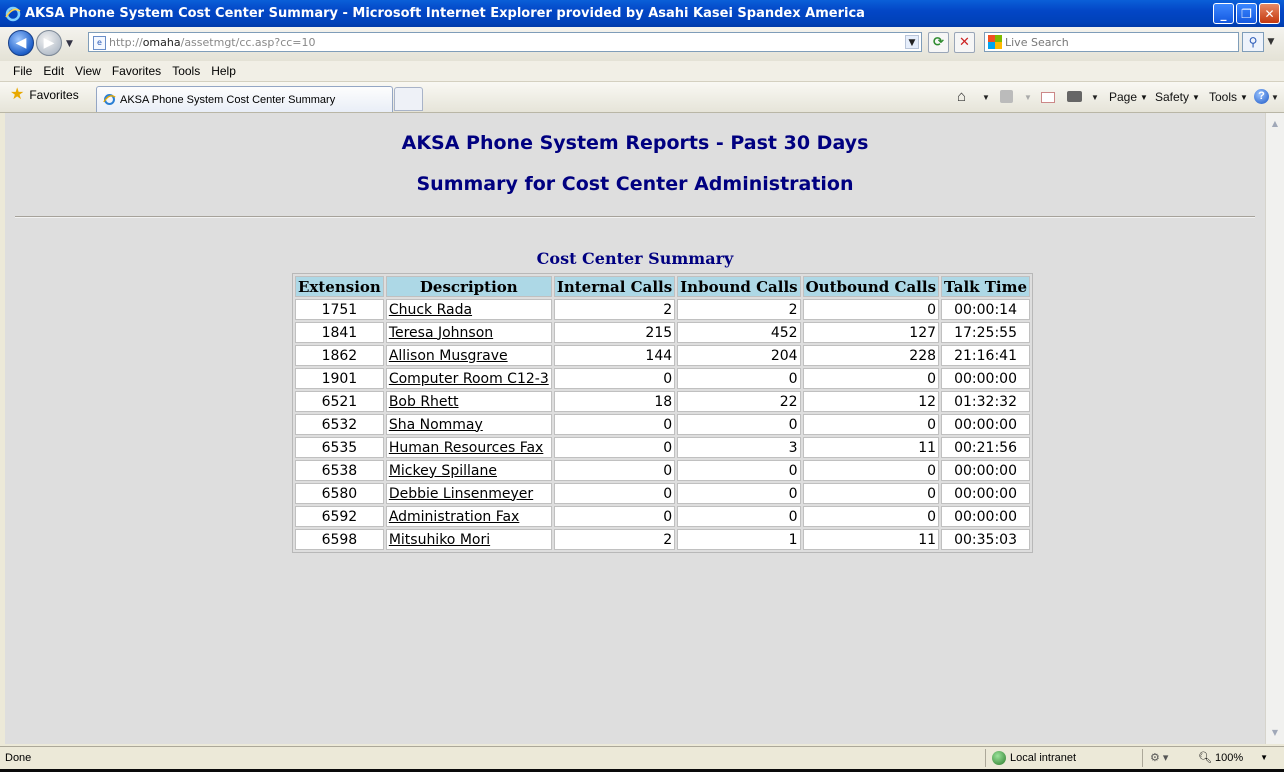  Describe the element at coordinates (466, 448) in the screenshot. I see `description-link: Human Resources Fax` at that location.